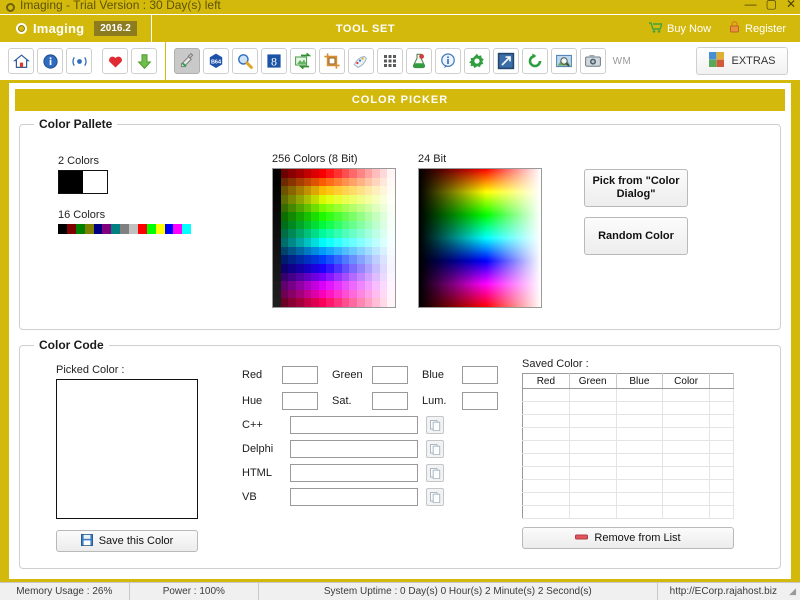 The height and width of the screenshot is (600, 800). I want to click on info-bubble-icon, so click(448, 61).